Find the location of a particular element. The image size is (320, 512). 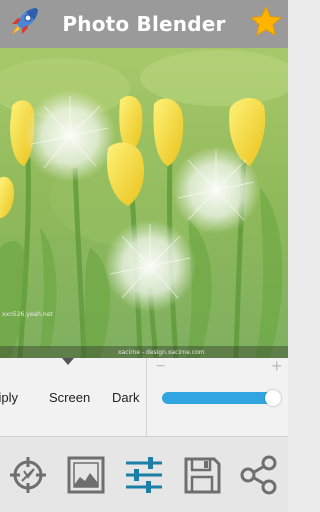

rocket-icon is located at coordinates (24, 22).